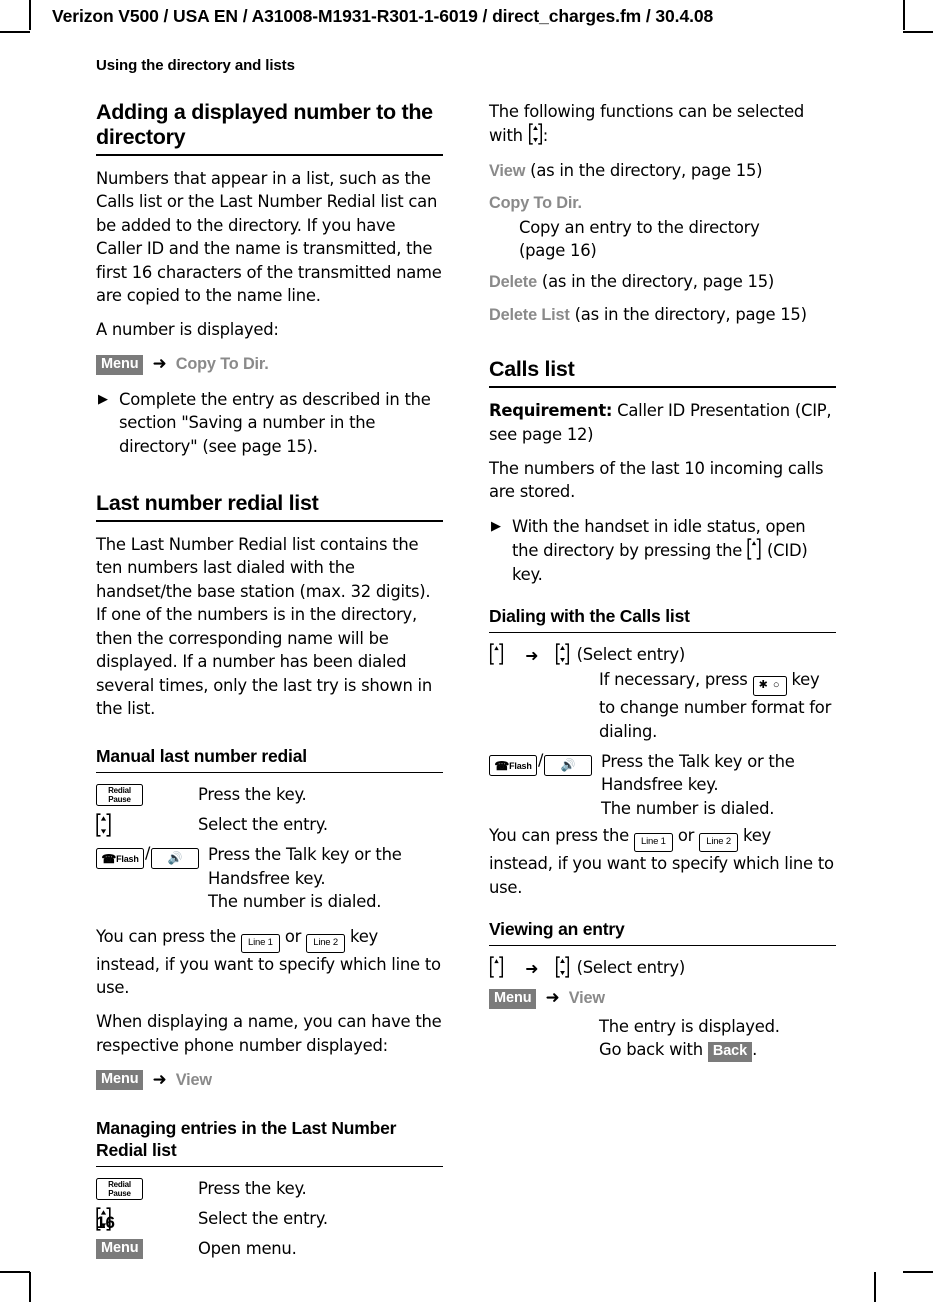  I want to click on step-description: Press the key., so click(252, 795).